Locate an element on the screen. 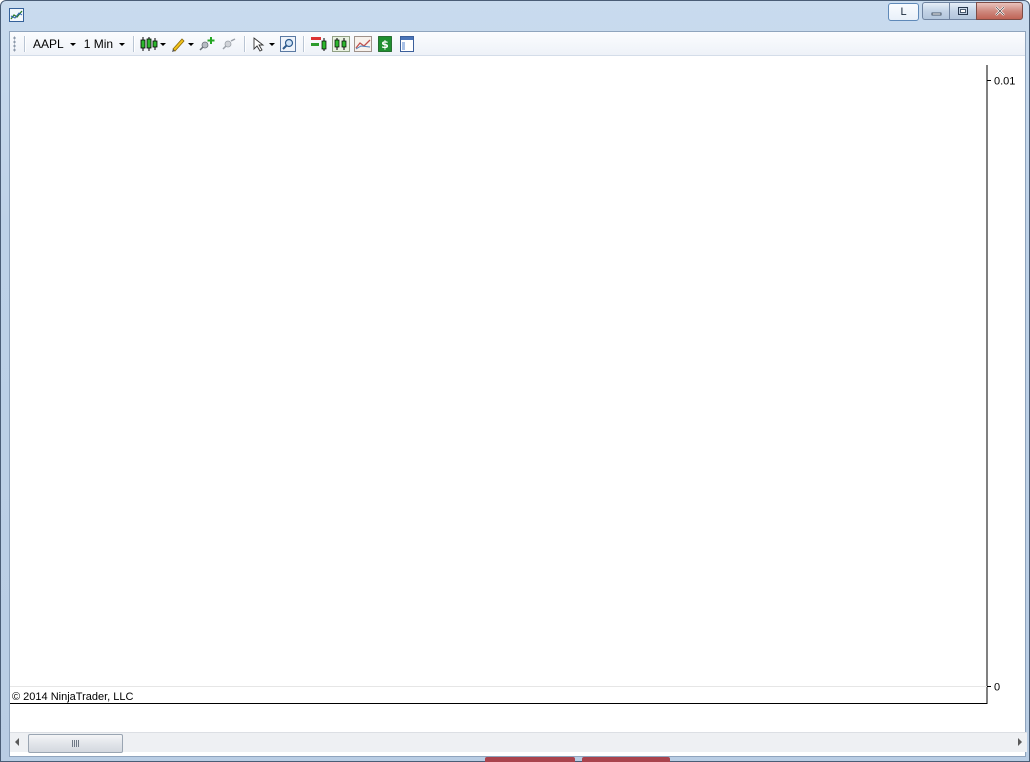 This screenshot has width=1030, height=762. horizontal-scrollbar is located at coordinates (518, 742).